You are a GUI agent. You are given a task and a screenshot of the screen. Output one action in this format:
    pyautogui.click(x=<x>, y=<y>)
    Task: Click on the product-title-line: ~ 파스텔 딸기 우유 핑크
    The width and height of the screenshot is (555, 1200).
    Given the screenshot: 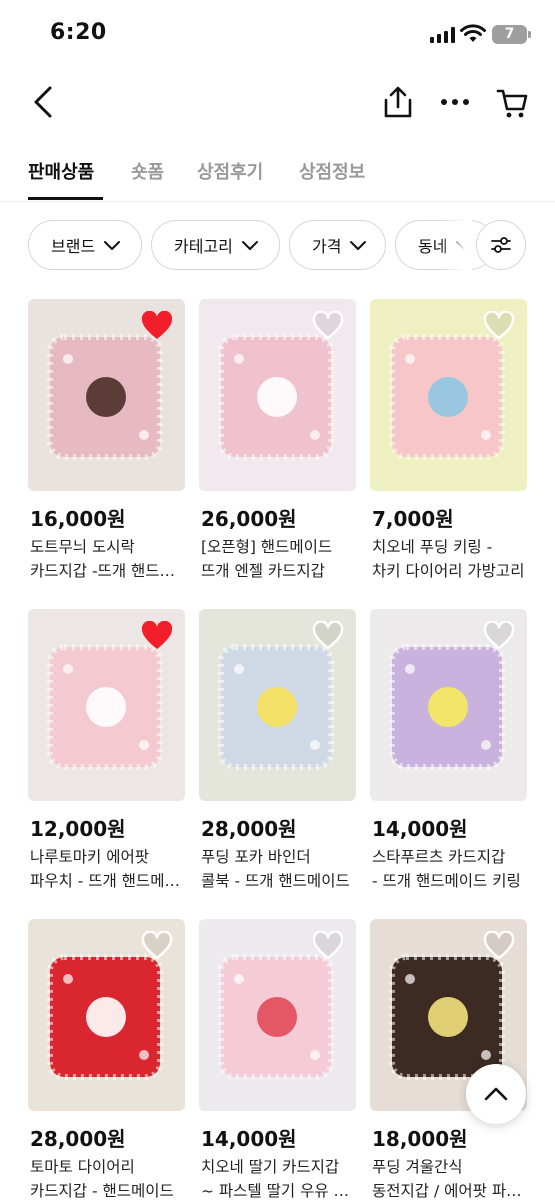 What is the action you would take?
    pyautogui.click(x=278, y=1191)
    